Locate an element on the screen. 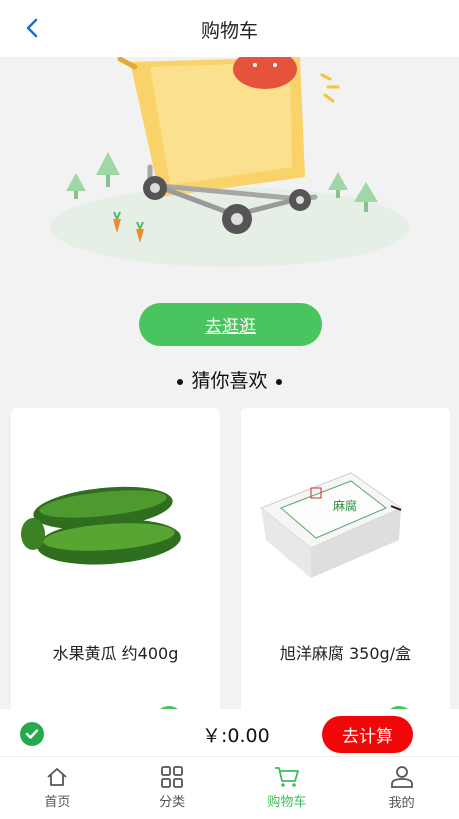  tab-label: 分类 is located at coordinates (172, 802).